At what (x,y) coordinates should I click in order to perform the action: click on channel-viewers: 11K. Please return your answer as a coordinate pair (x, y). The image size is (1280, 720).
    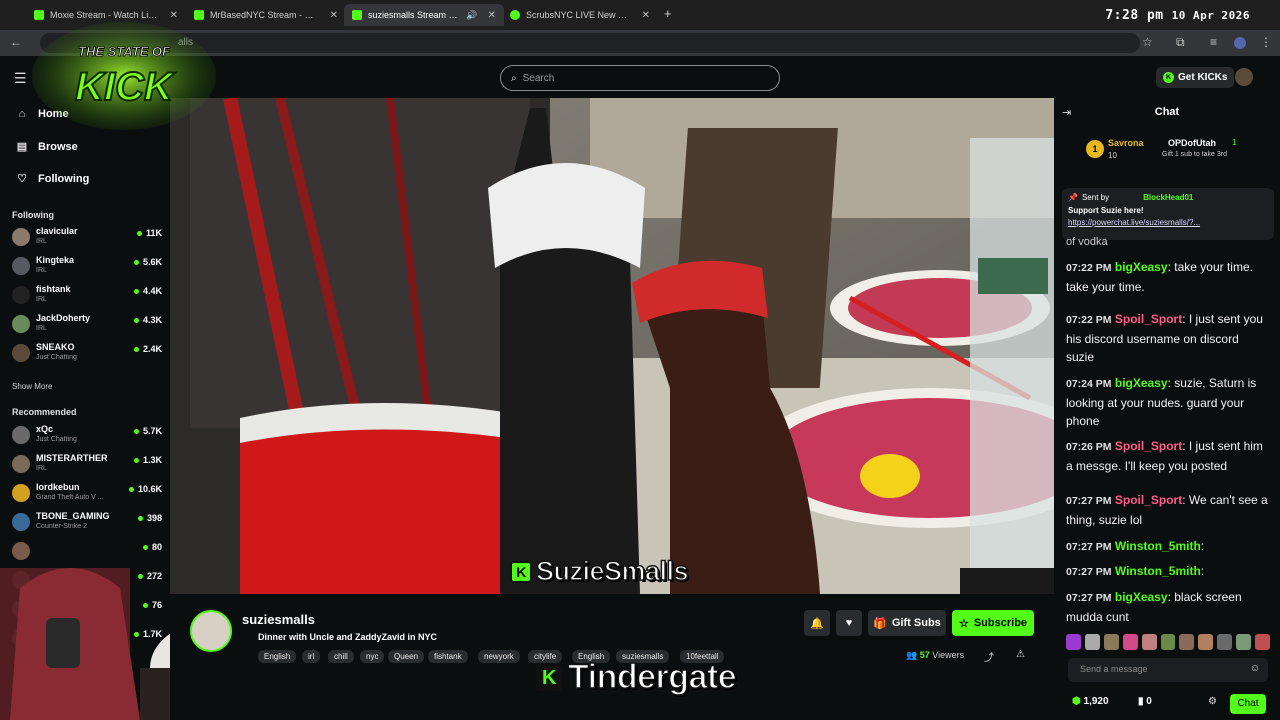
    Looking at the image, I should click on (149, 233).